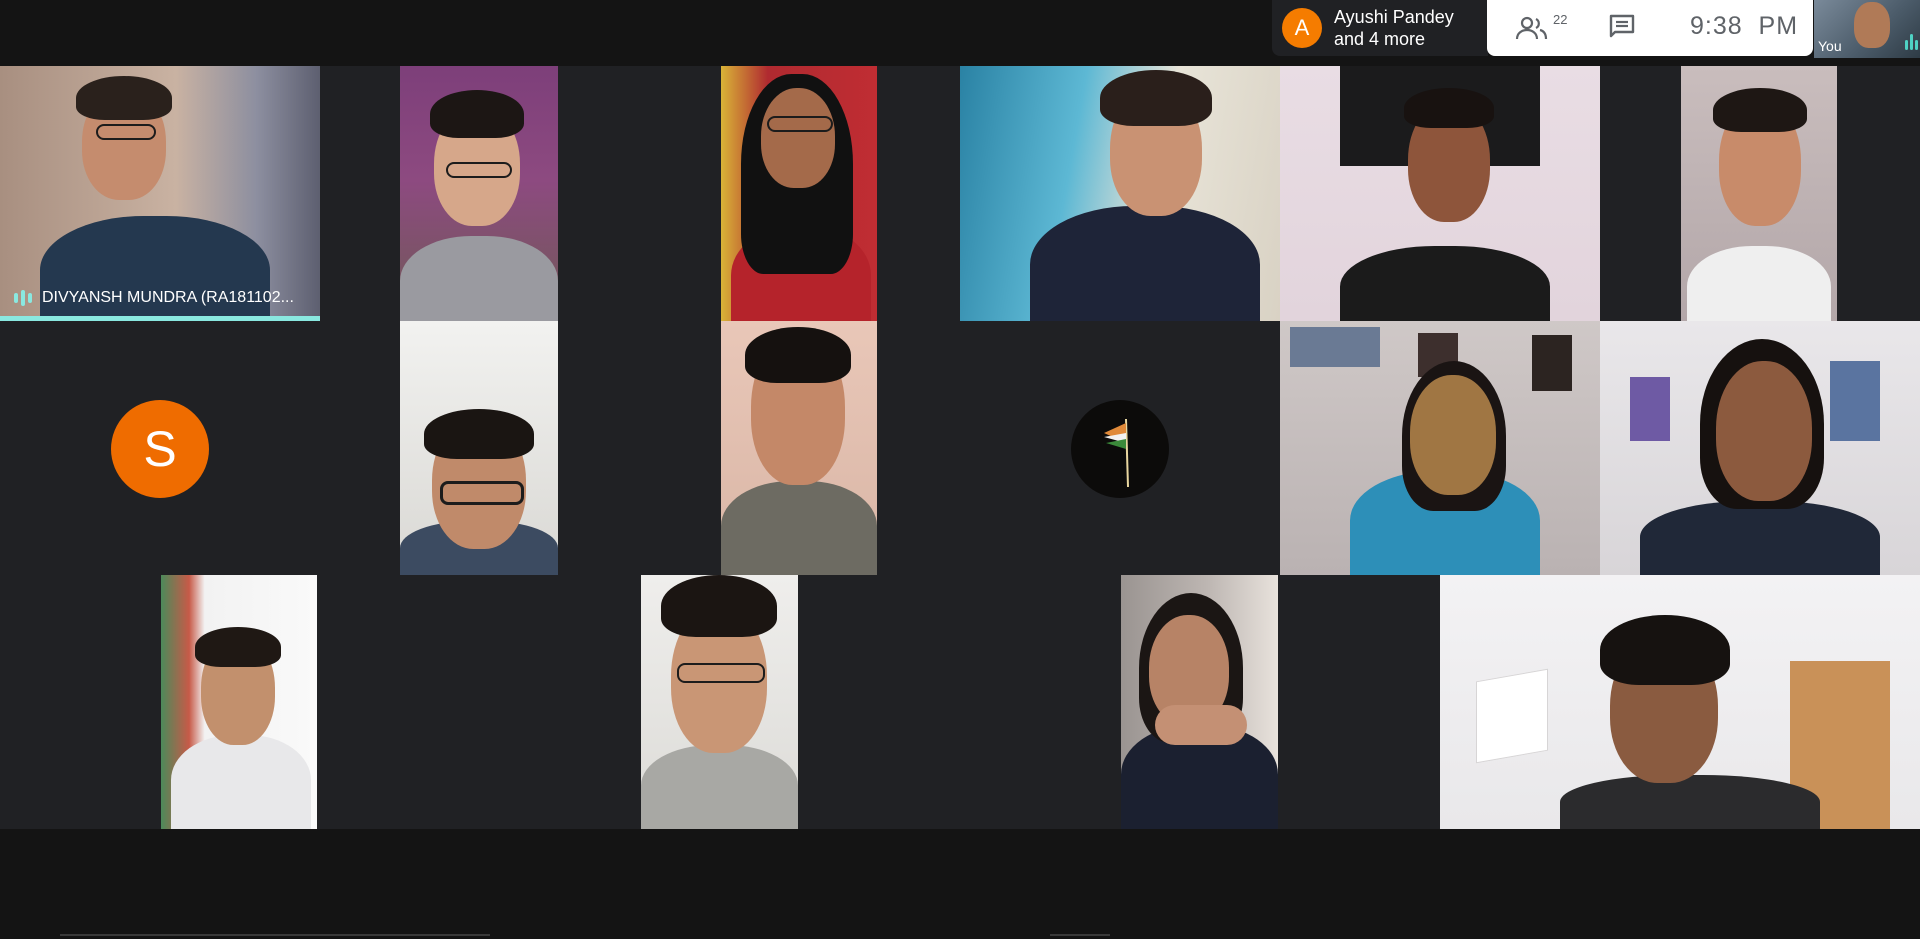 This screenshot has width=1920, height=939. What do you see at coordinates (23, 298) in the screenshot?
I see `speaking-indicator-icon` at bounding box center [23, 298].